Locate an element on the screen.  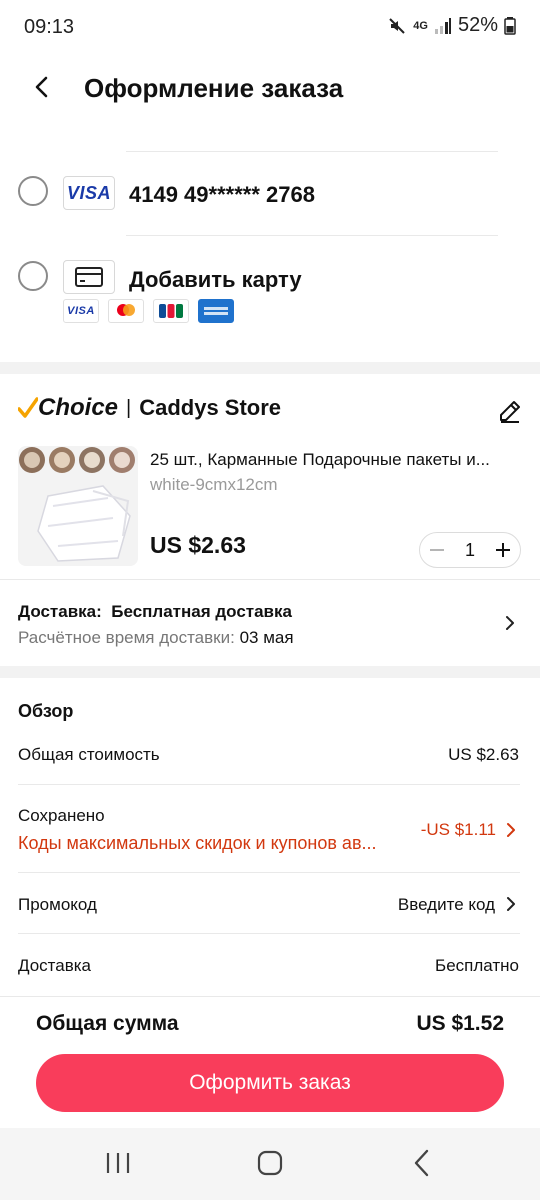
mute-icon is located at coordinates (397, 25).